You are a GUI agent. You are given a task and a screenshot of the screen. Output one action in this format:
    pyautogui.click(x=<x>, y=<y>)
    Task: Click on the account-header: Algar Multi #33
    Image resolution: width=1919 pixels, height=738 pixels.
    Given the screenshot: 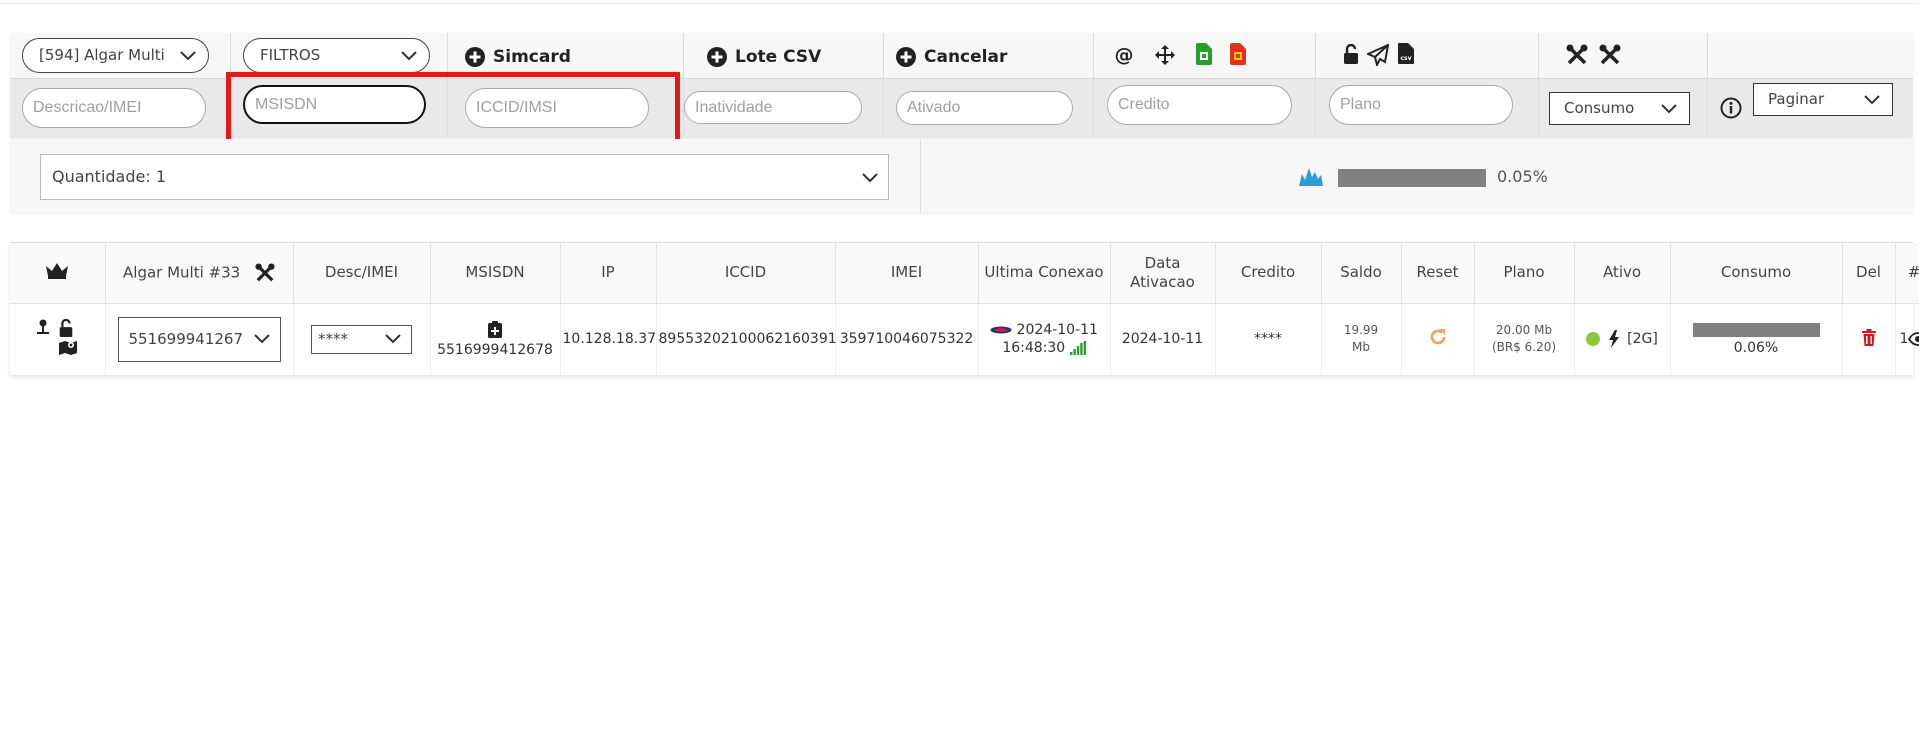 What is the action you would take?
    pyautogui.click(x=199, y=273)
    